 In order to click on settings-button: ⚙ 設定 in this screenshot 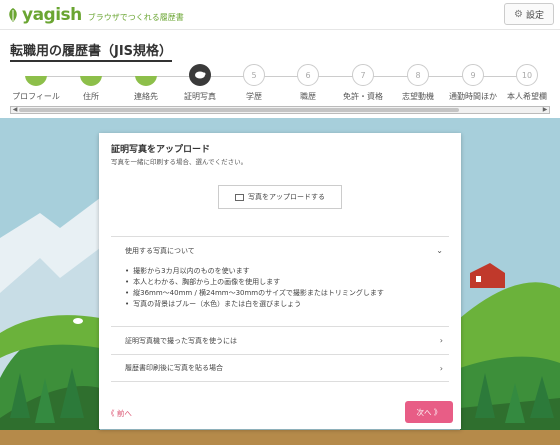, I will do `click(529, 14)`.